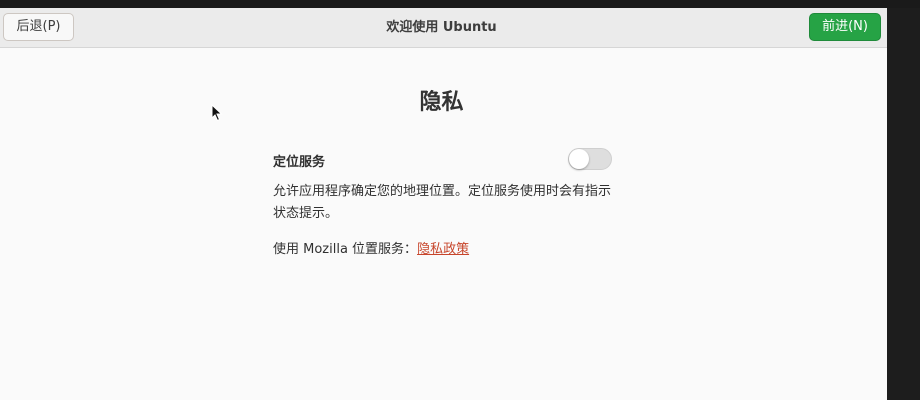 The height and width of the screenshot is (400, 920). Describe the element at coordinates (460, 4) in the screenshot. I see `screen-top-edge` at that location.